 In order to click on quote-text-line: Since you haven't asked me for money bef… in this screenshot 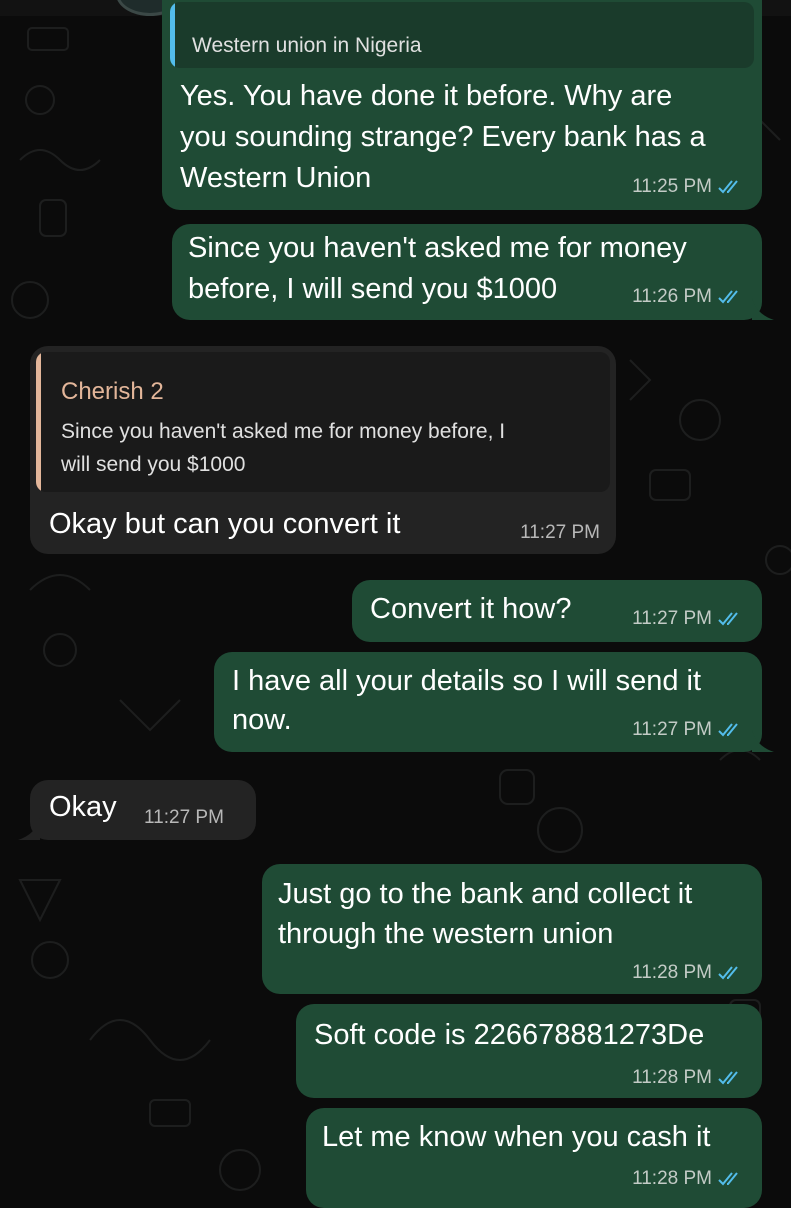, I will do `click(283, 431)`.